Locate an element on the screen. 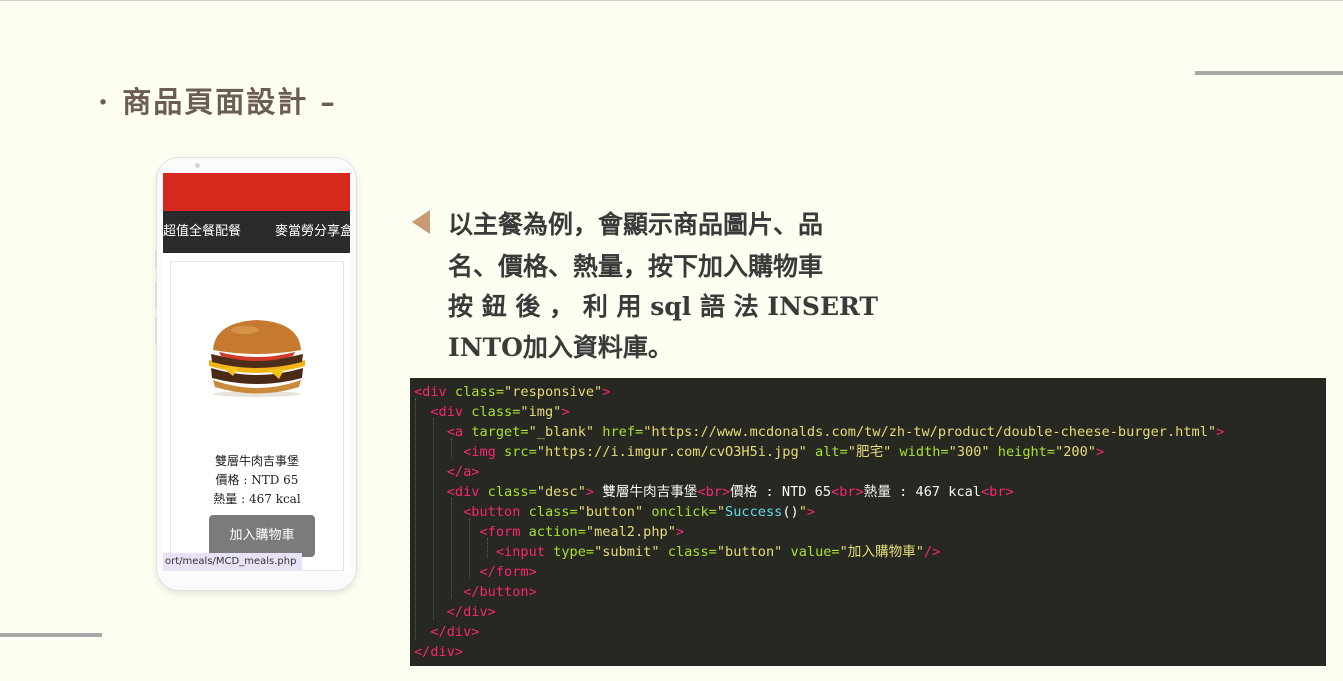 This screenshot has width=1343, height=681. code-line: </div> is located at coordinates (438, 652).